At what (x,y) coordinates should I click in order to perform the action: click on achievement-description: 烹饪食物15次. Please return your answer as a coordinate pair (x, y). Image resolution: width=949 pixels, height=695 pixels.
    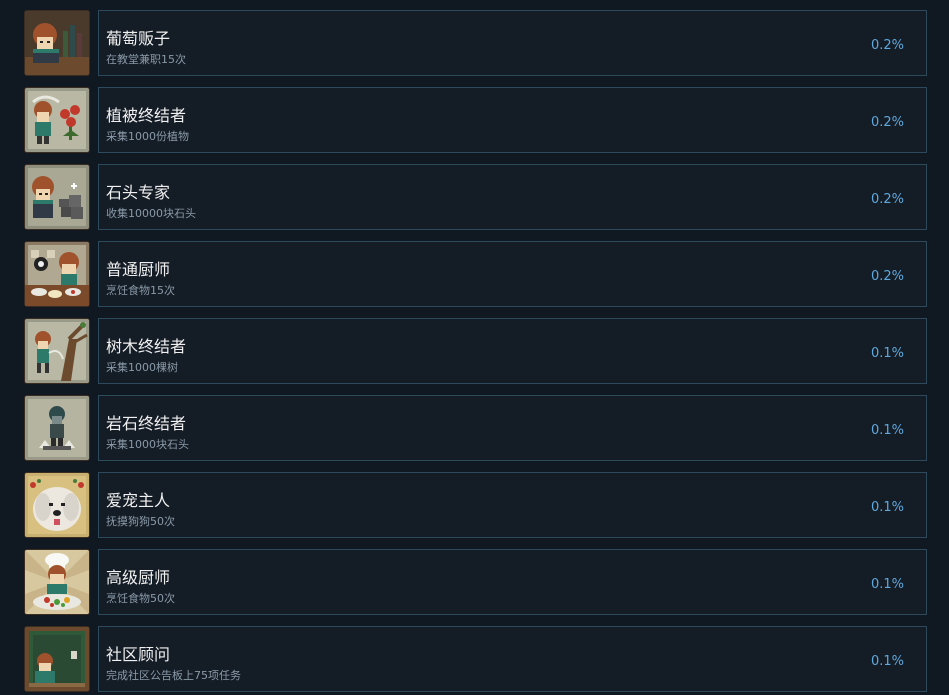
    Looking at the image, I should click on (140, 290).